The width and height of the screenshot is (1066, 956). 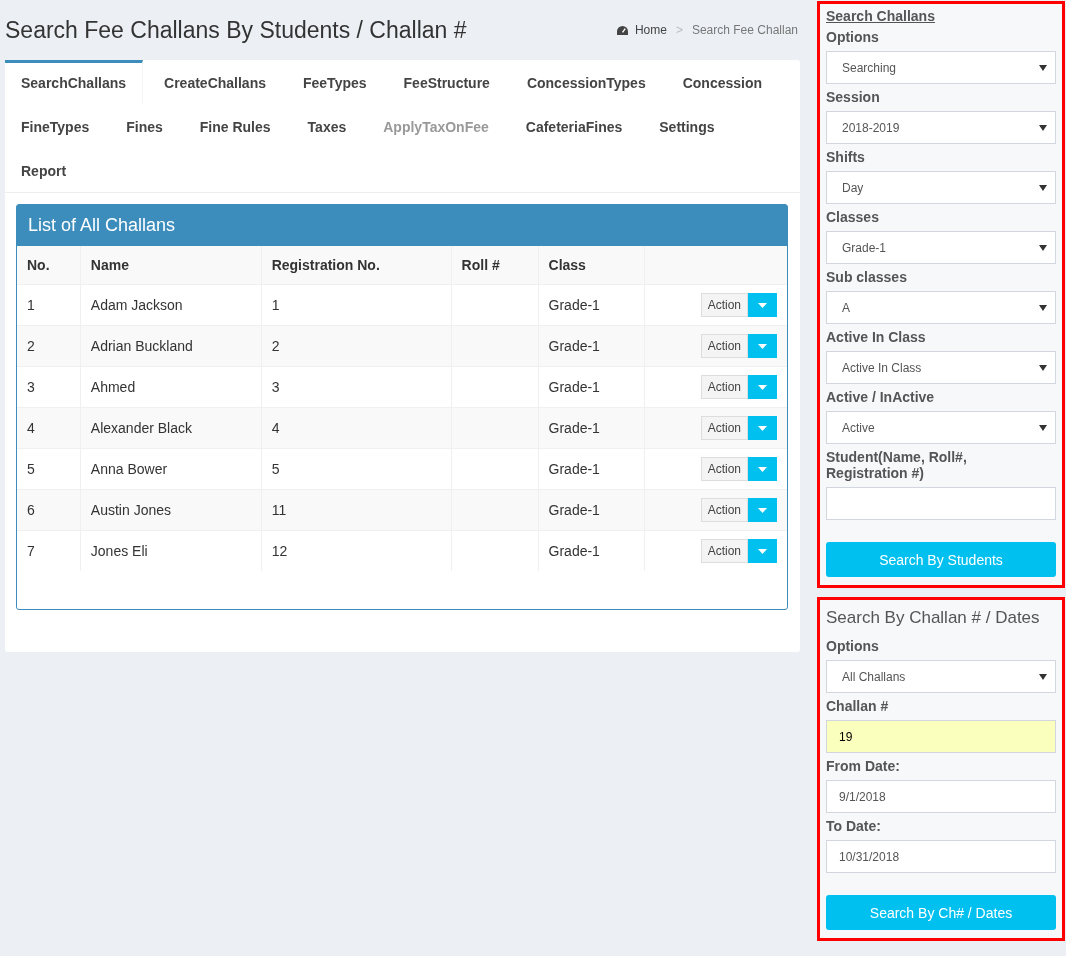 What do you see at coordinates (863, 766) in the screenshot?
I see `field-label: From Date:` at bounding box center [863, 766].